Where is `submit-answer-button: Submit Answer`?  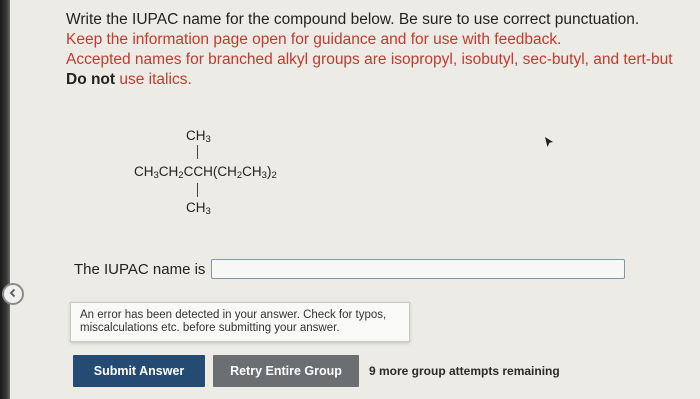 submit-answer-button: Submit Answer is located at coordinates (139, 371).